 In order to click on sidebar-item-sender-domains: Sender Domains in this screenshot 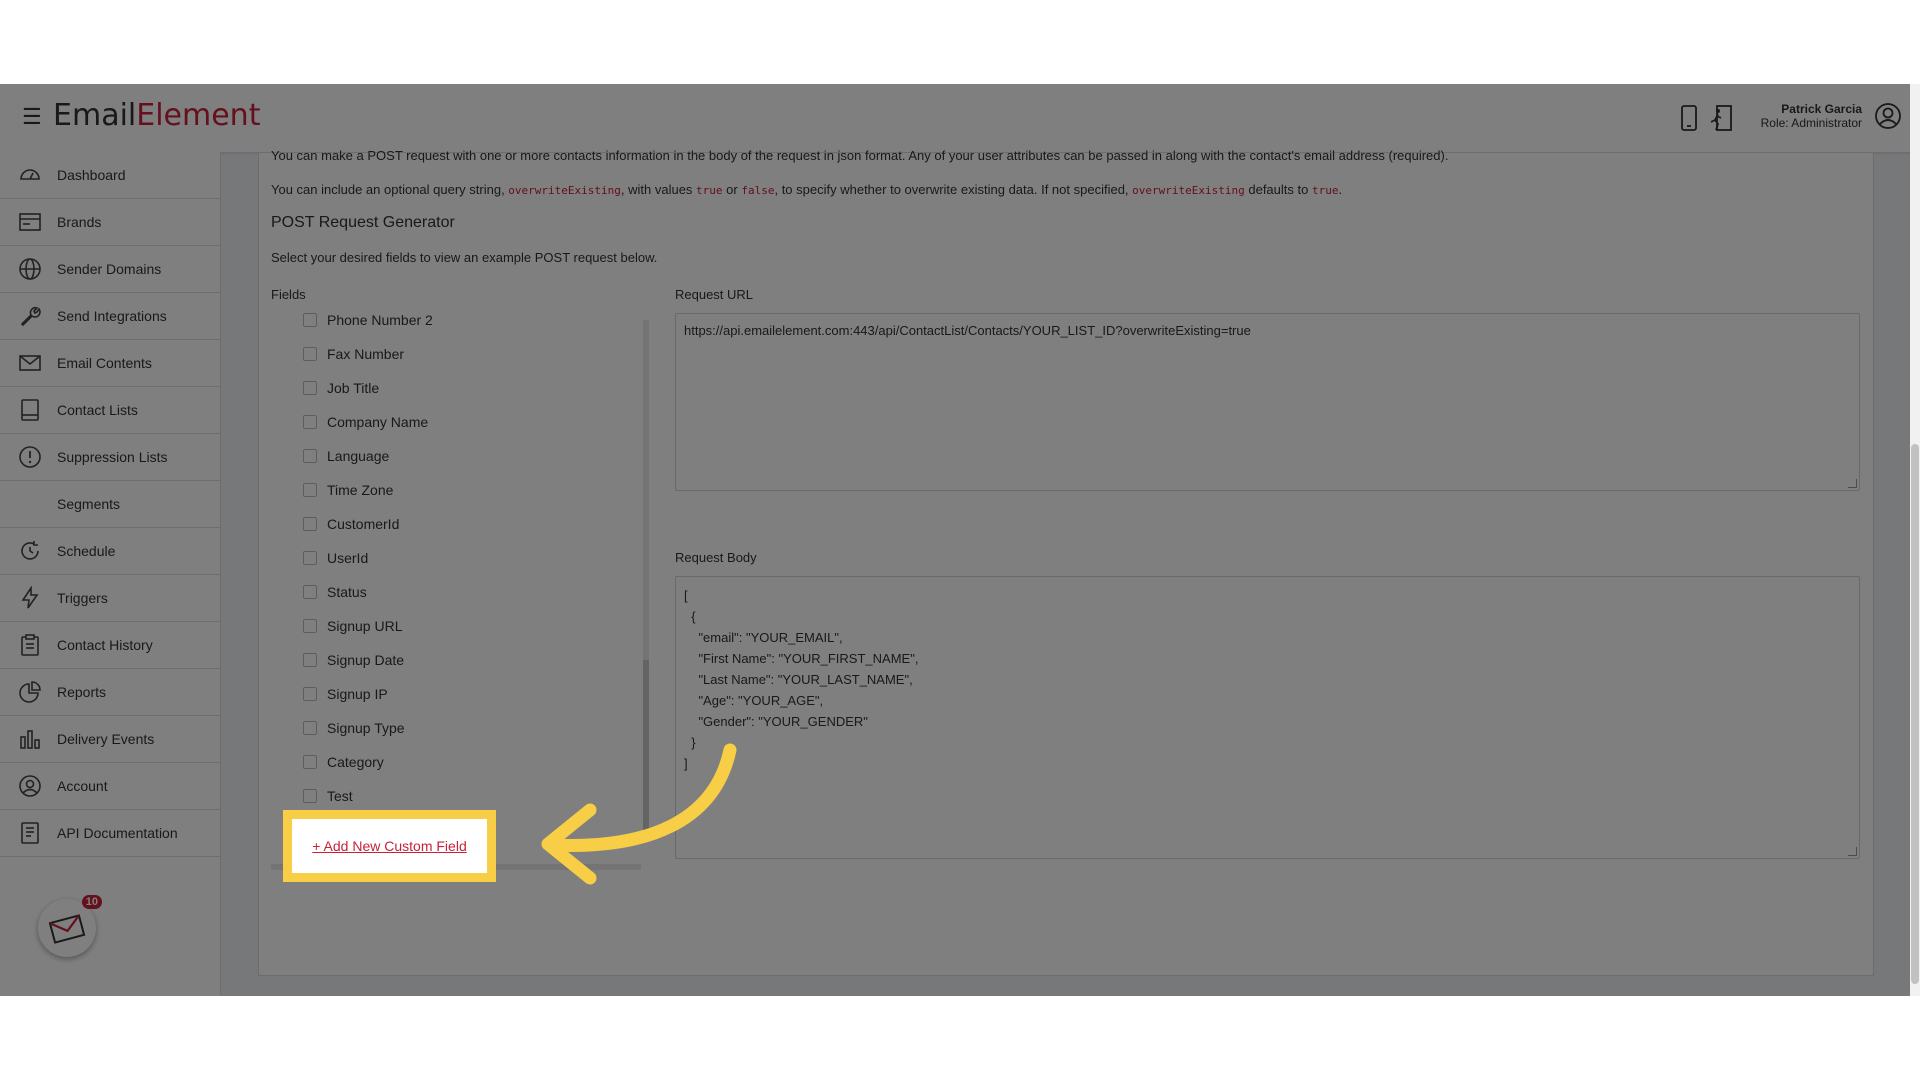, I will do `click(110, 269)`.